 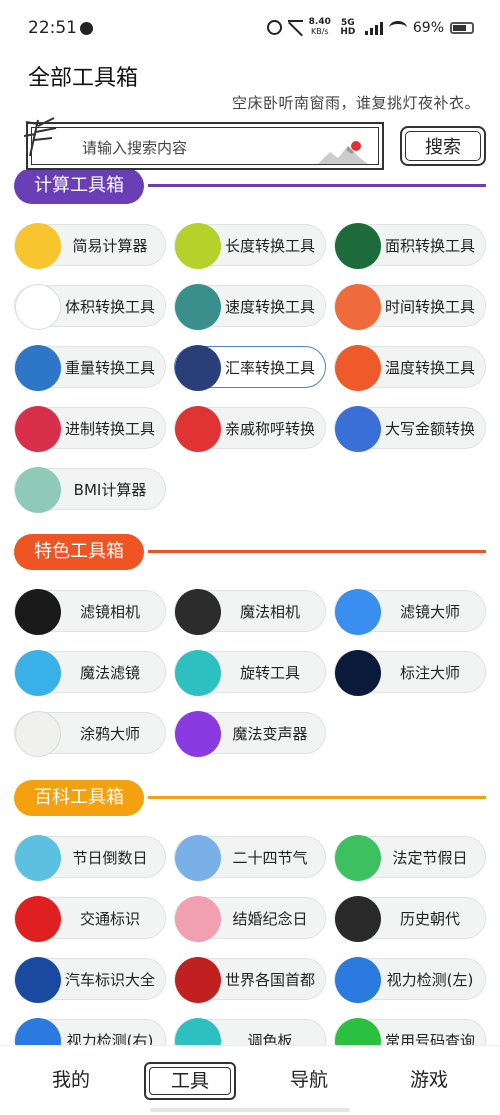 I want to click on section-title: 百科工具箱, so click(x=79, y=798).